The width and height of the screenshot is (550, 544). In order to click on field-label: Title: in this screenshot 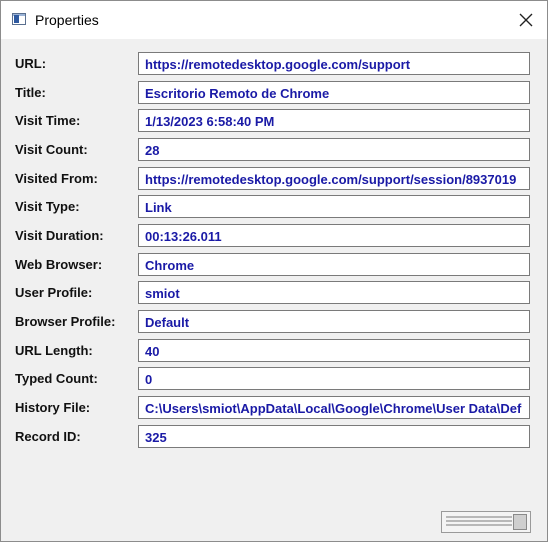, I will do `click(30, 92)`.